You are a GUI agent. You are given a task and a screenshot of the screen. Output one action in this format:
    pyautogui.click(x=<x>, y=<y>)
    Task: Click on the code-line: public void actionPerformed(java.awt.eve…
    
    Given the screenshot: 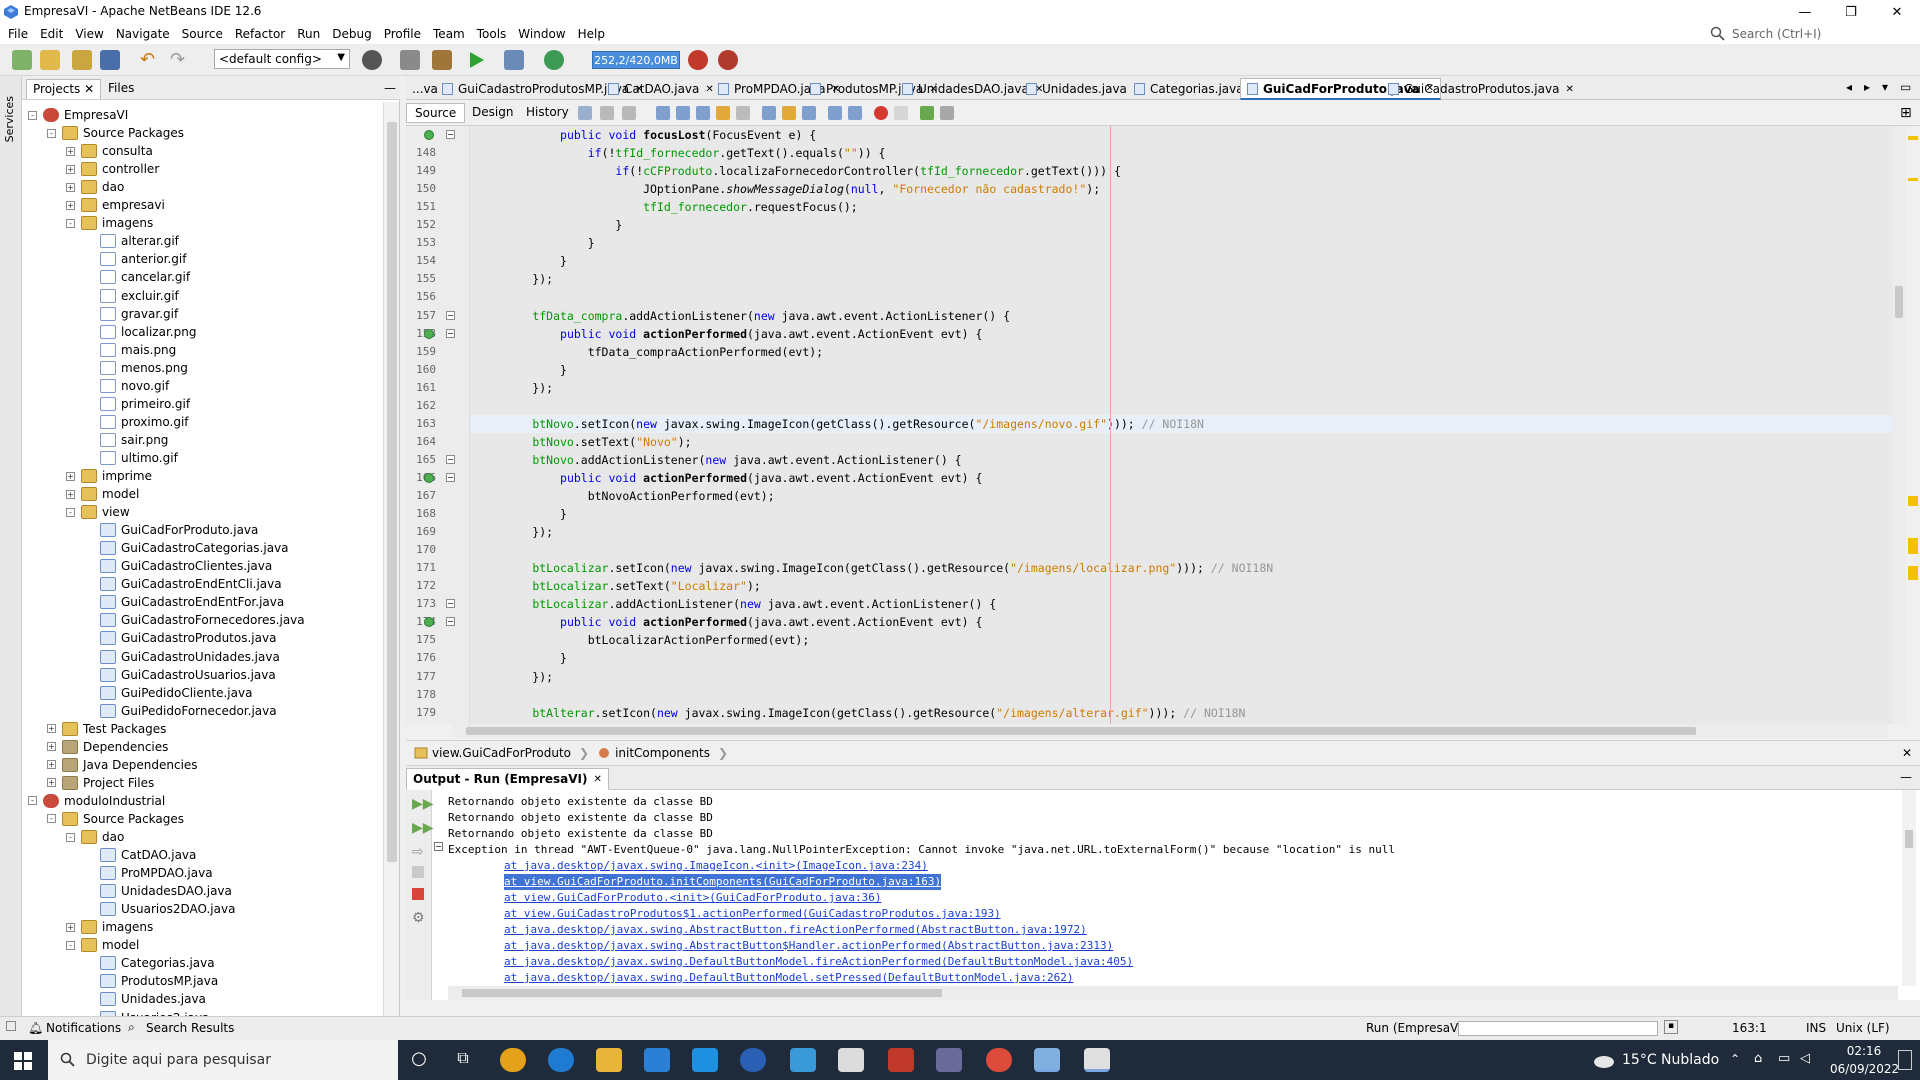 What is the action you would take?
    pyautogui.click(x=1188, y=334)
    